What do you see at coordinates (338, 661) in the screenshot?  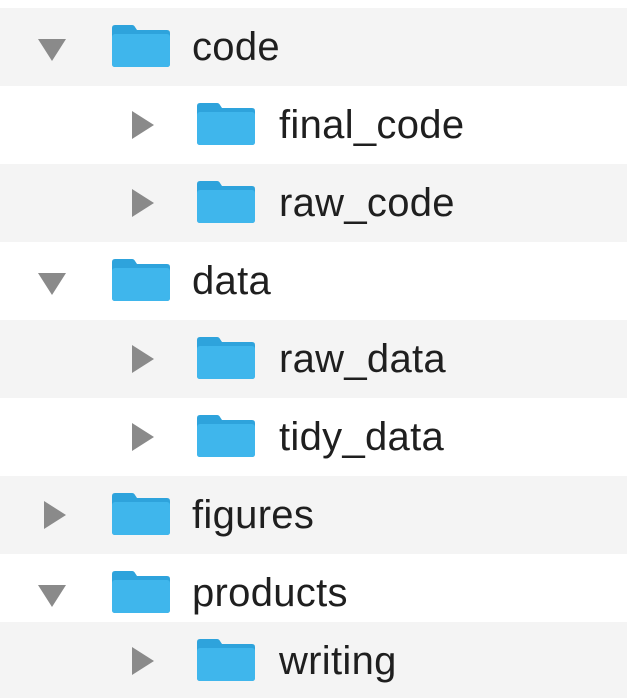 I see `tree-item-label: writing` at bounding box center [338, 661].